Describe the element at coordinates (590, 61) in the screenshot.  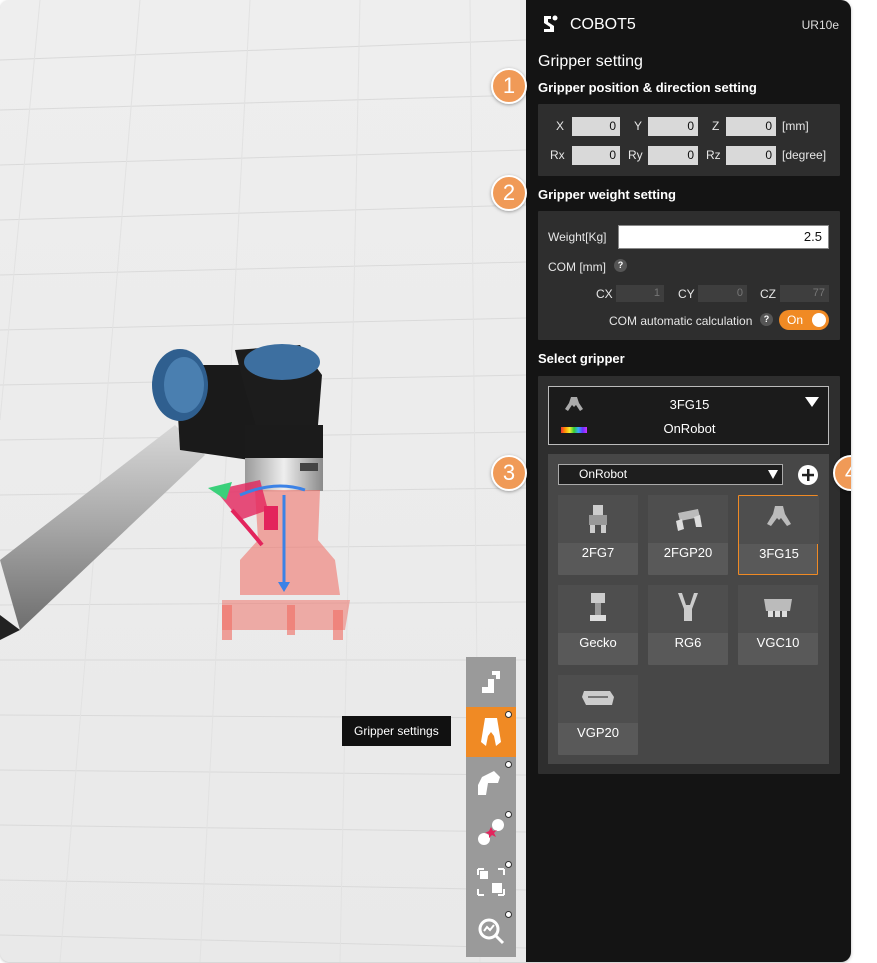
I see `section-title: Gripper setting` at that location.